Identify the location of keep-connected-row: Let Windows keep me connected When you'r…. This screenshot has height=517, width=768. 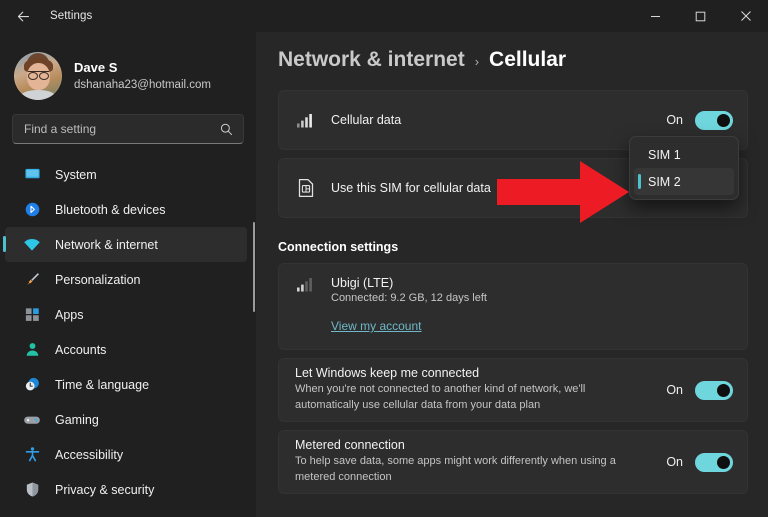
(513, 390).